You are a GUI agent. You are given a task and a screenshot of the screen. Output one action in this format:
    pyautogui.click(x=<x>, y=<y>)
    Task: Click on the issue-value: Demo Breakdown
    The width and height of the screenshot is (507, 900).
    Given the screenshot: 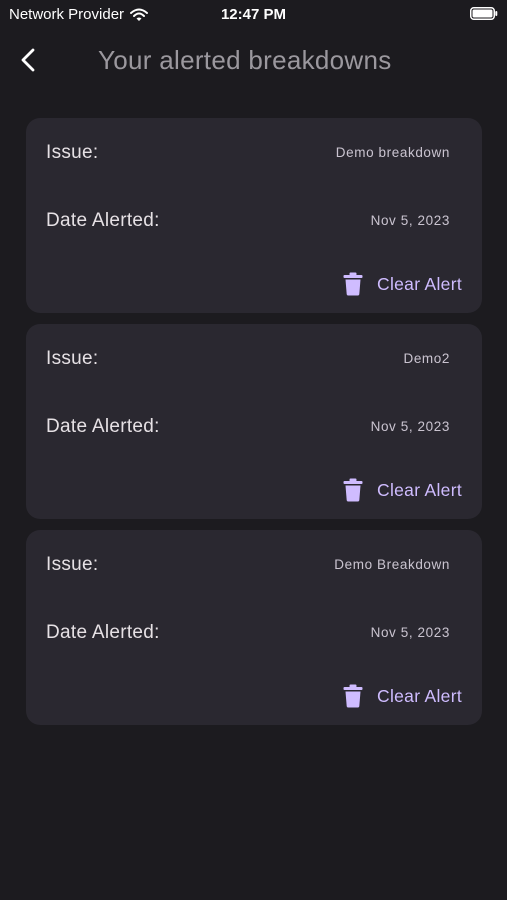 What is the action you would take?
    pyautogui.click(x=392, y=564)
    